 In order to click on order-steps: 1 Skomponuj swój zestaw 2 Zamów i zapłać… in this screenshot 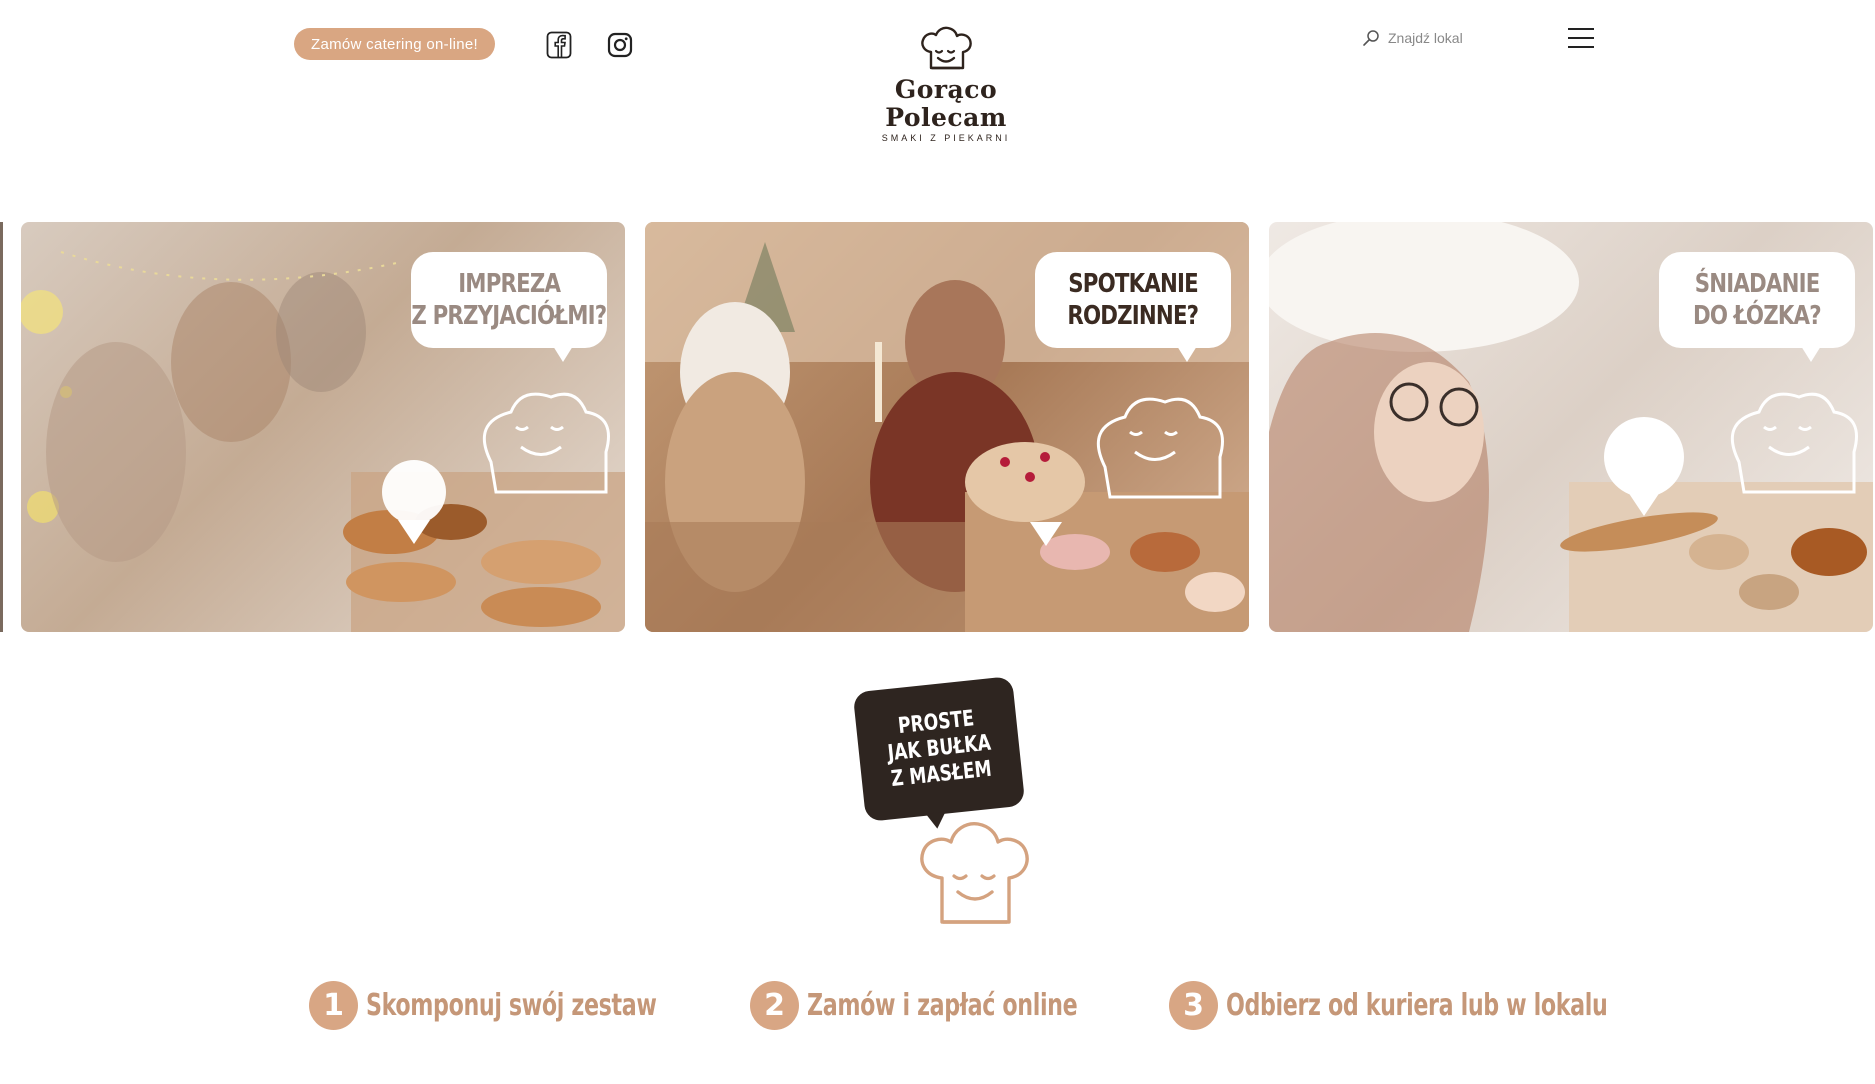, I will do `click(937, 1005)`.